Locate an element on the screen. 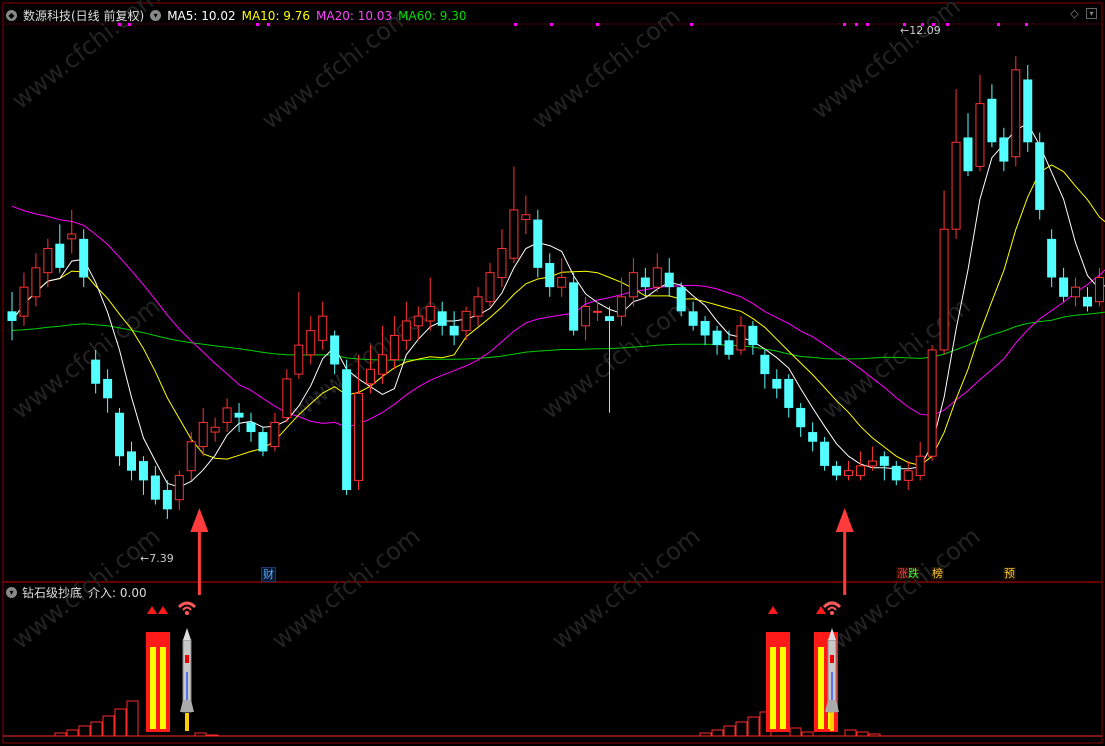 This screenshot has height=746, width=1105. dropdown-icon: ▾ is located at coordinates (1091, 13).